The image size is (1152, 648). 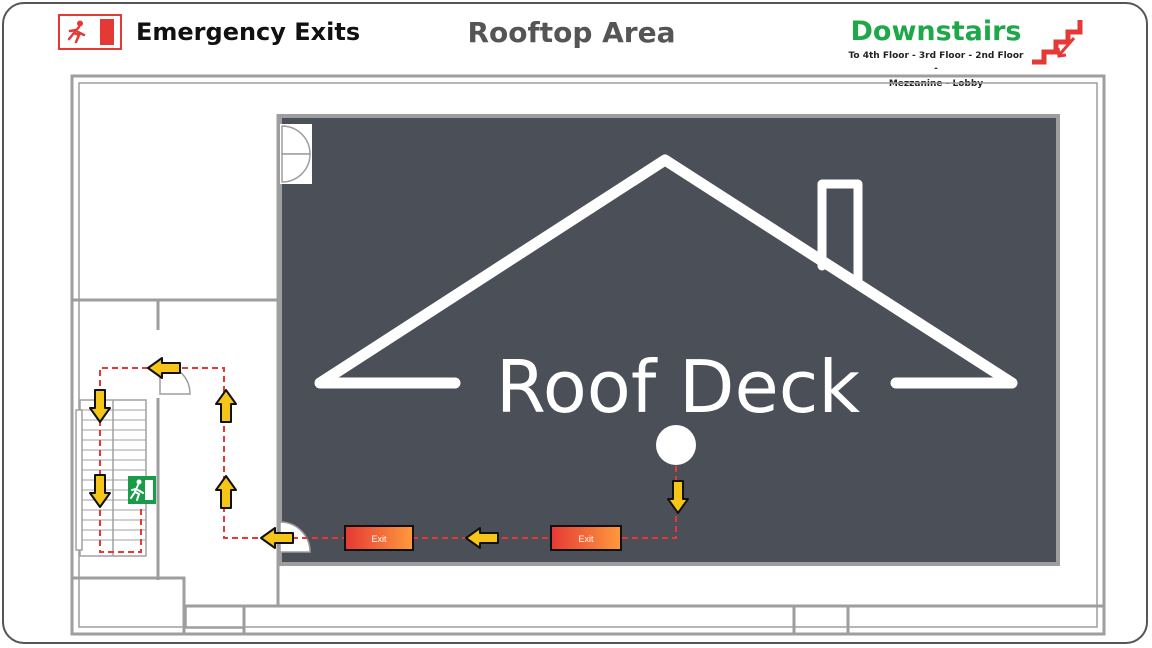 I want to click on stair-rail, so click(x=79, y=480).